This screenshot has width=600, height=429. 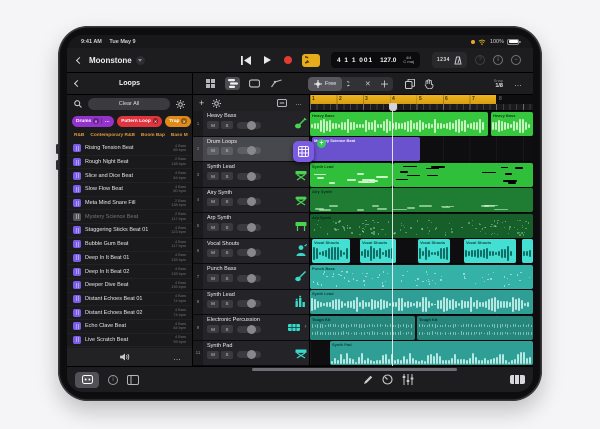 I want to click on list-item: Slice and Dice Beat 4 Bars 84 bpm, so click(x=129, y=176).